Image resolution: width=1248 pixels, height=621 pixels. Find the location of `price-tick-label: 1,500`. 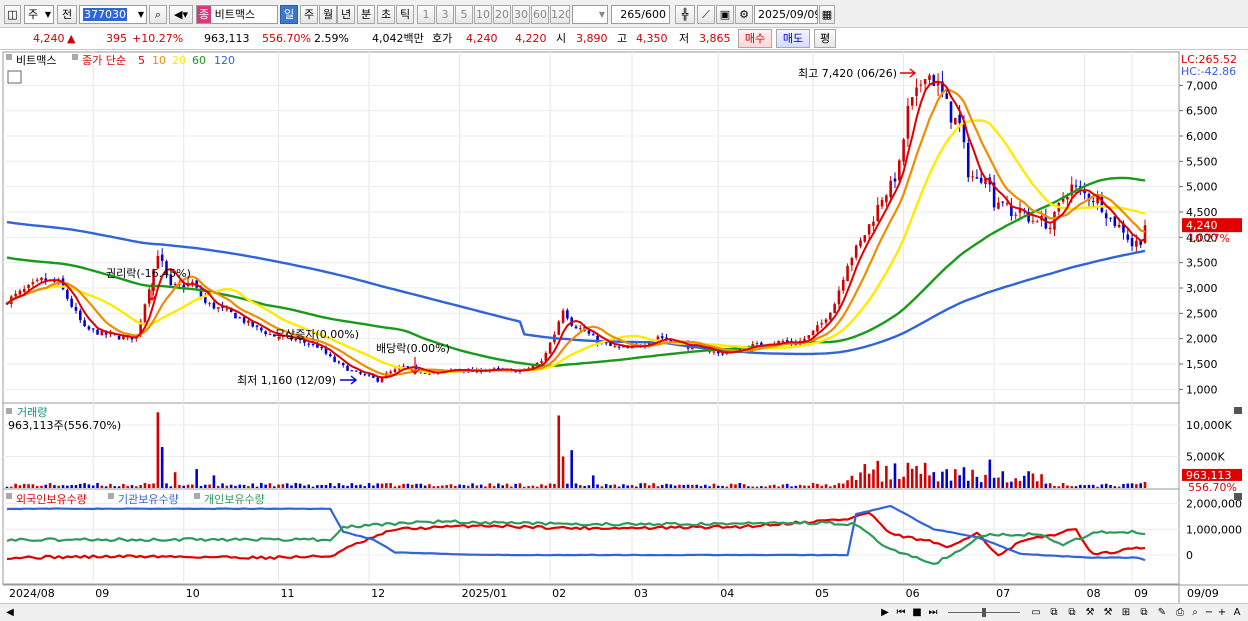

price-tick-label: 1,500 is located at coordinates (1202, 364).